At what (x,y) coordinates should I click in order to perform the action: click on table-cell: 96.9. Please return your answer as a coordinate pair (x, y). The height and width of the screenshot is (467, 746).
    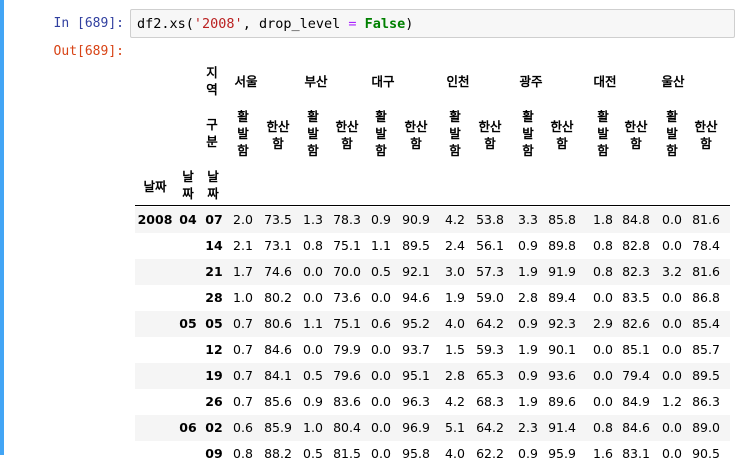
    Looking at the image, I should click on (416, 427).